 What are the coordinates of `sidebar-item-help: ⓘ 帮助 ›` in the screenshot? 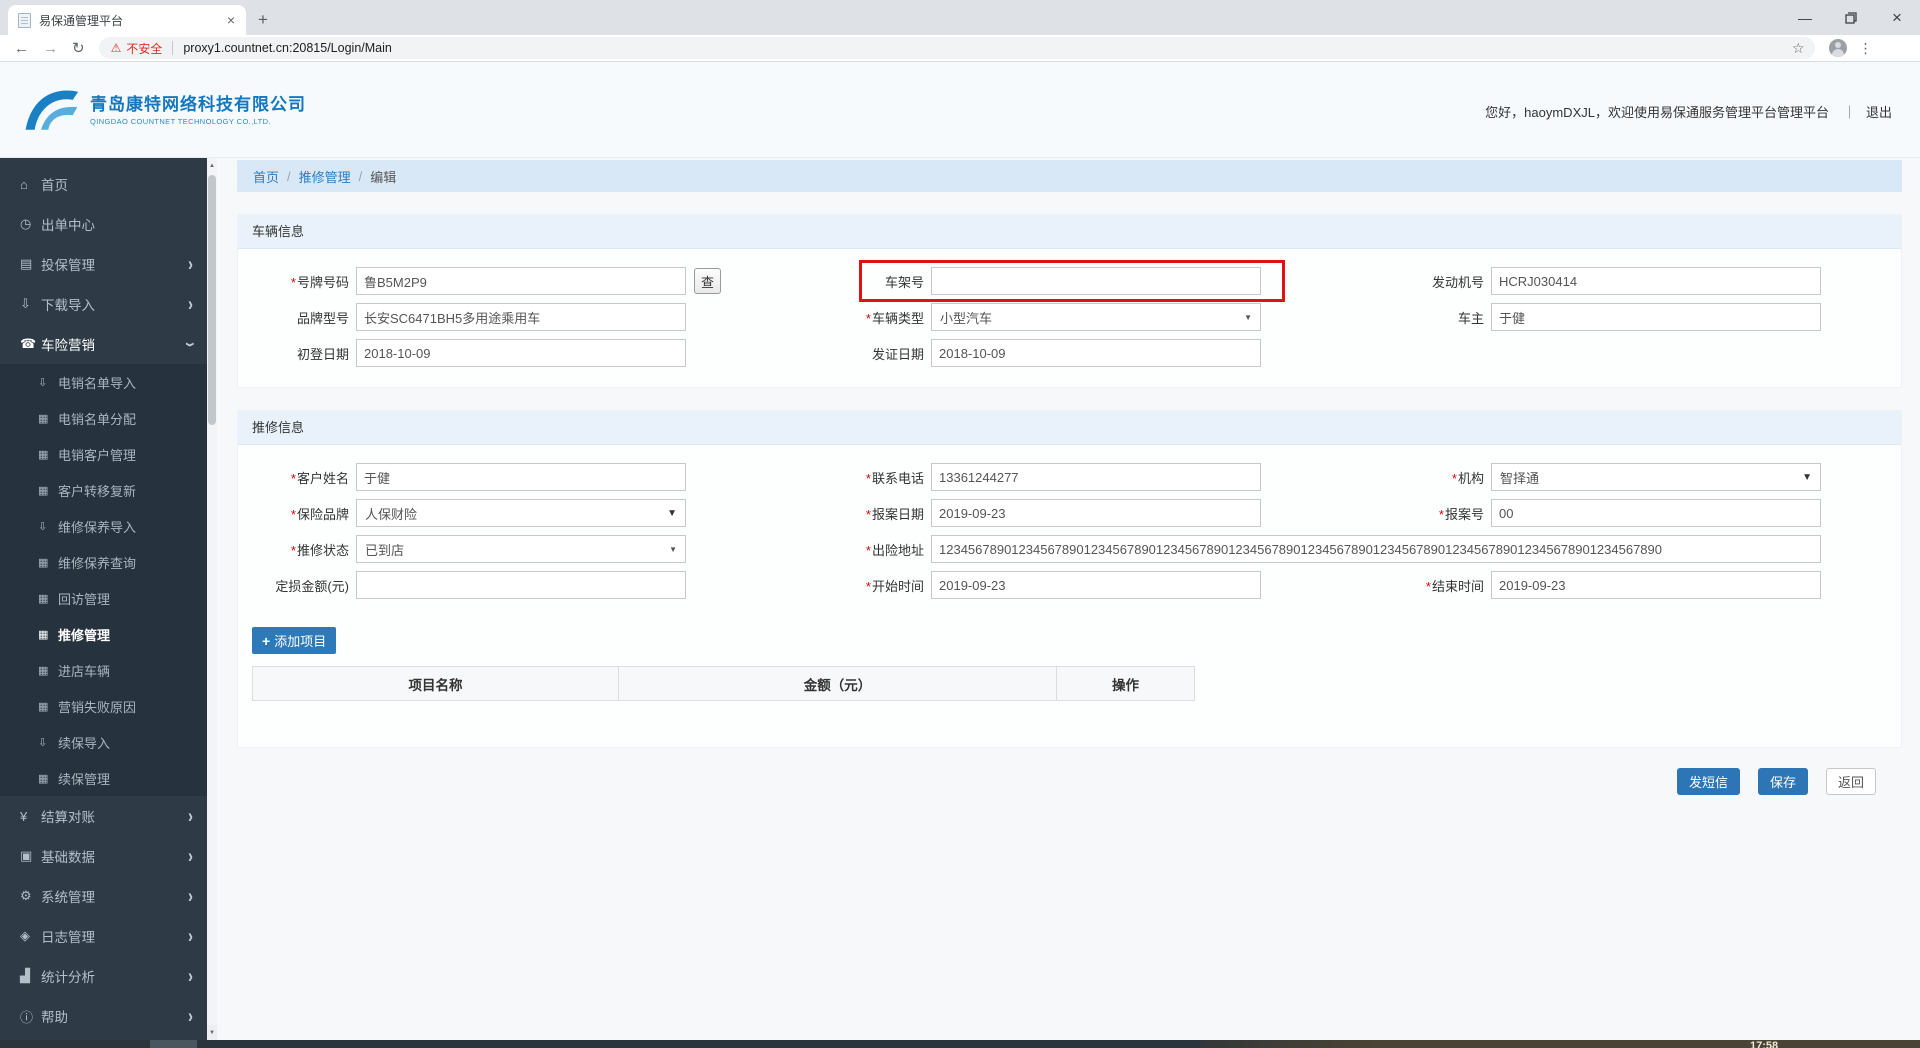 It's located at (103, 1016).